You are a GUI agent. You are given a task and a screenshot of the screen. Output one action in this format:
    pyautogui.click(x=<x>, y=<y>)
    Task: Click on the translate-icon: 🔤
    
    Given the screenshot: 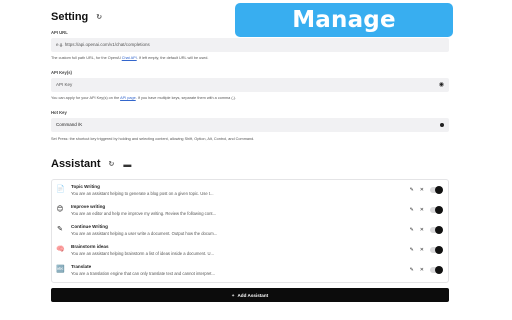 What is the action you would take?
    pyautogui.click(x=60, y=269)
    